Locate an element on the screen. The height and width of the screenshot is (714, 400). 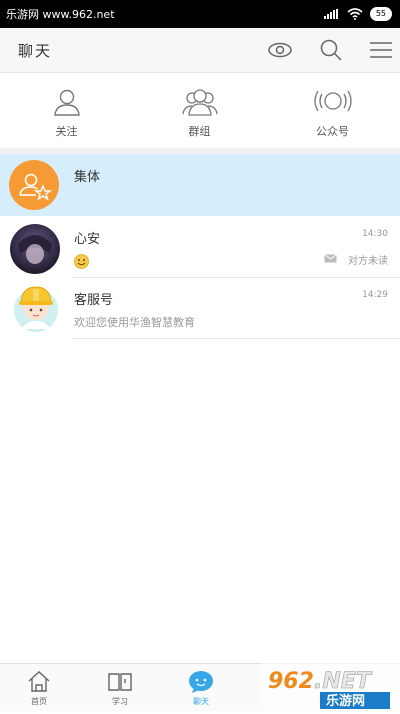
chat-name: 客服号 is located at coordinates (94, 300).